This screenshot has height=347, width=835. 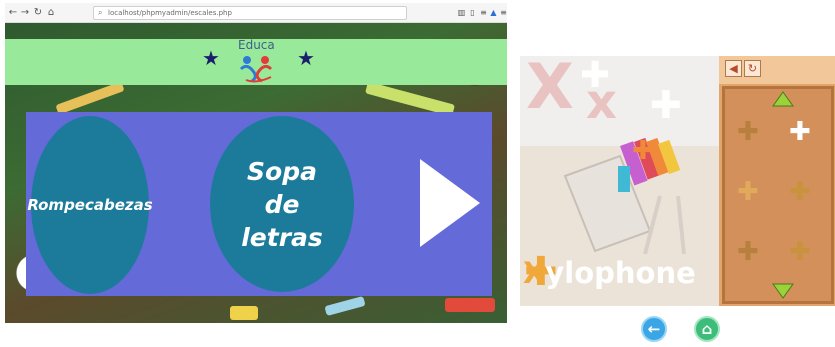 I want to click on play-arrow-icon, so click(x=450, y=203).